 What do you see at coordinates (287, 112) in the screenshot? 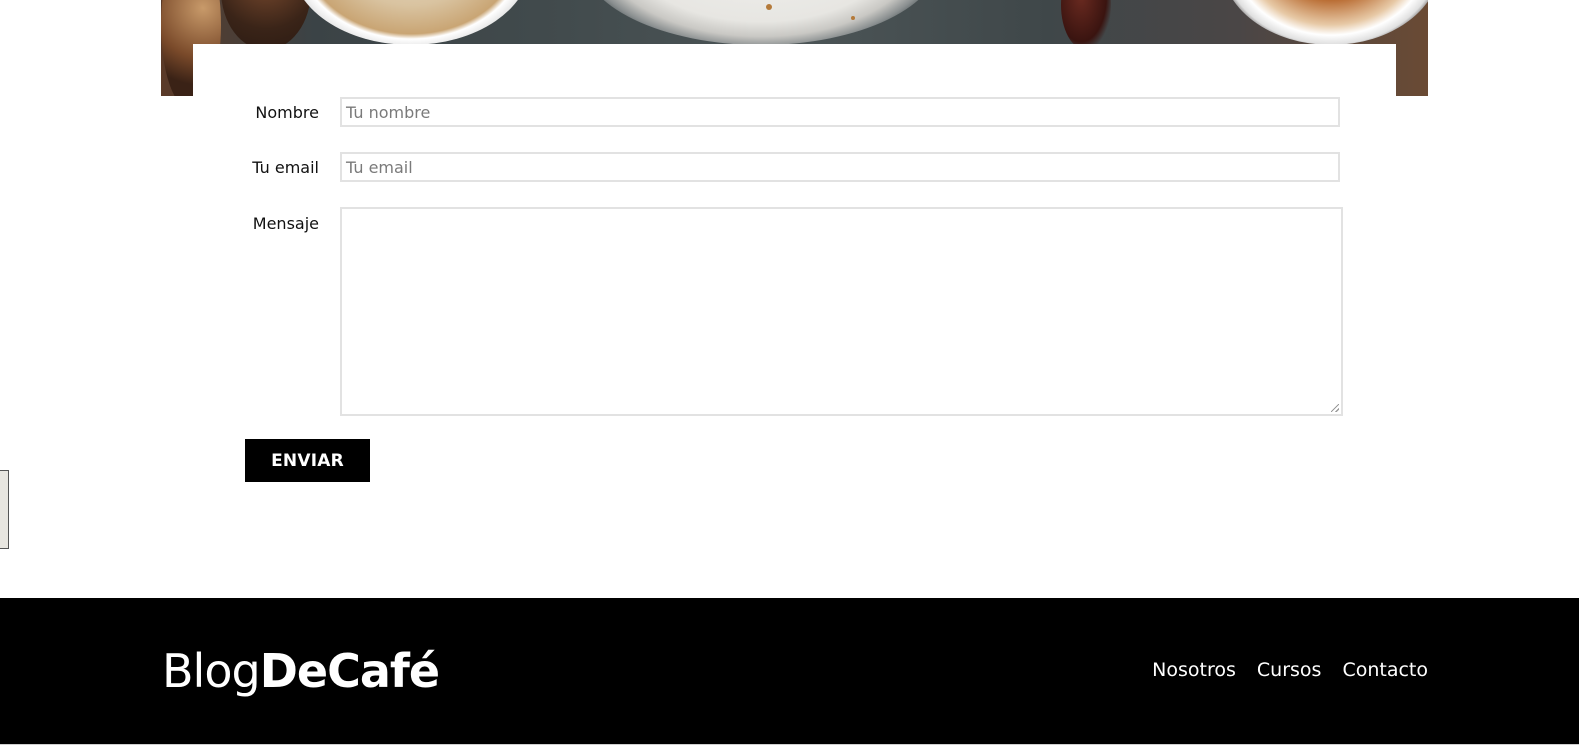
I see `name-label: Nombre` at bounding box center [287, 112].